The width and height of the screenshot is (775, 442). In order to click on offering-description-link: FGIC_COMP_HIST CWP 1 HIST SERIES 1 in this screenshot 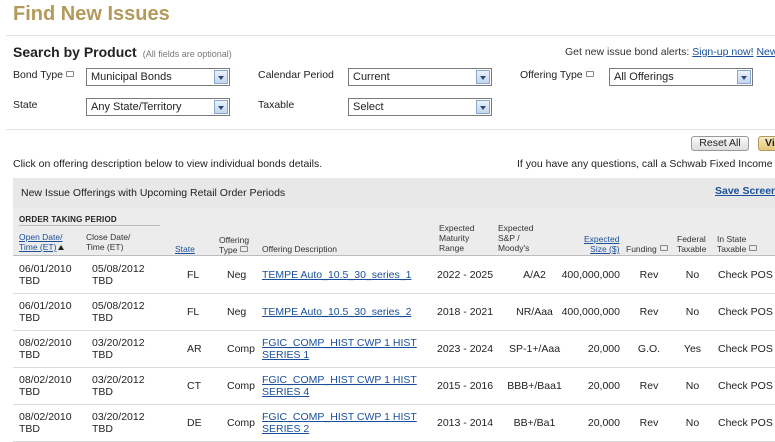, I will do `click(339, 349)`.